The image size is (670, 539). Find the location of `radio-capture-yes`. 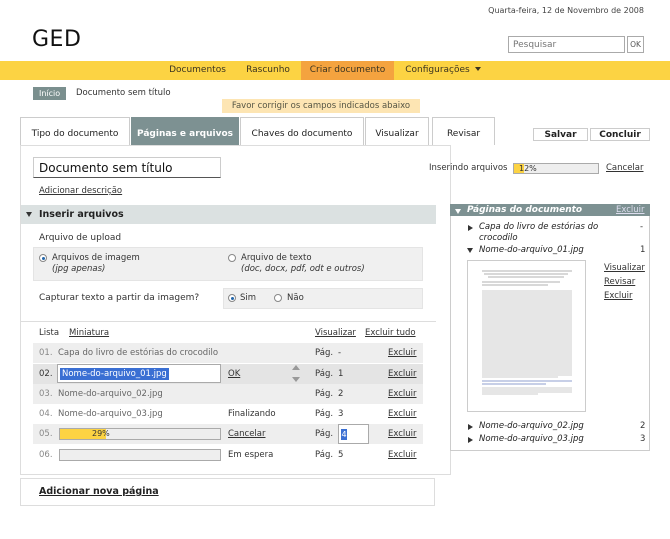

radio-capture-yes is located at coordinates (232, 298).